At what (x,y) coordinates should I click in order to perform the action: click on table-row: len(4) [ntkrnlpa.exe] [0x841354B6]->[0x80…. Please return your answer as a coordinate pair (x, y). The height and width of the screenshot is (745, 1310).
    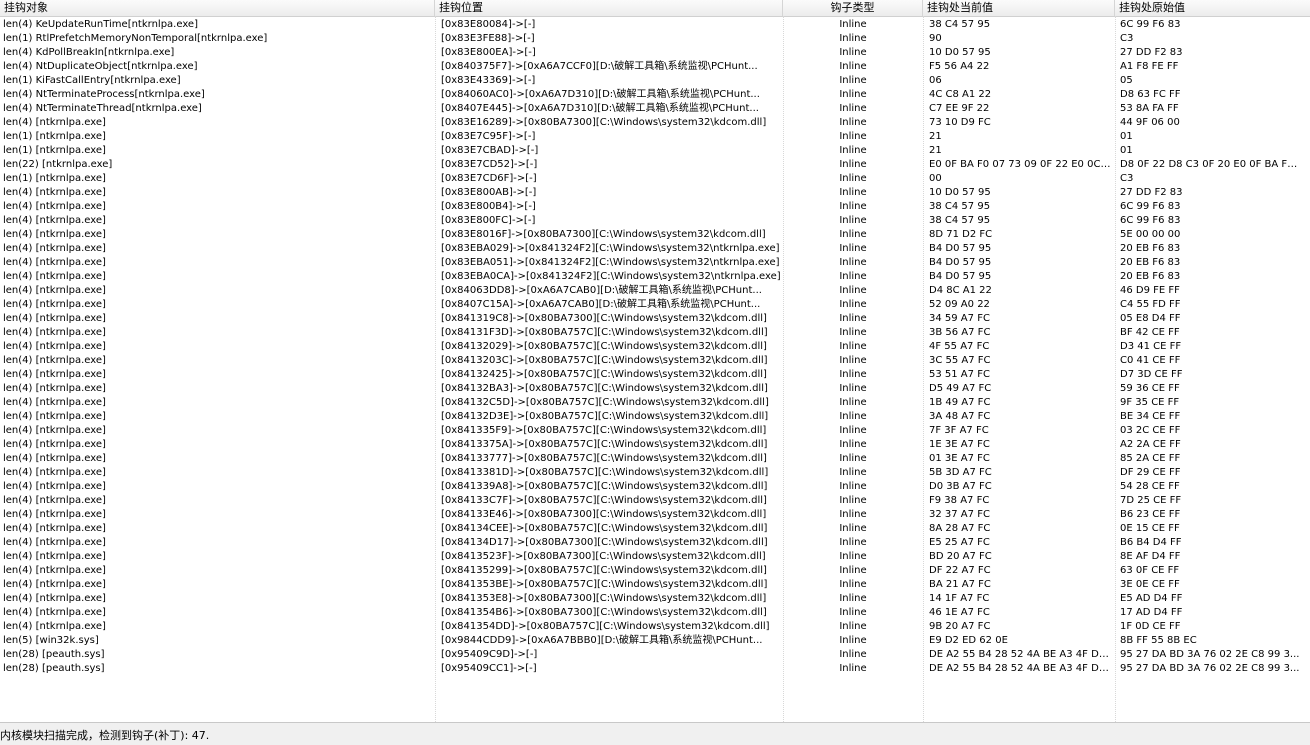
    Looking at the image, I should click on (655, 613).